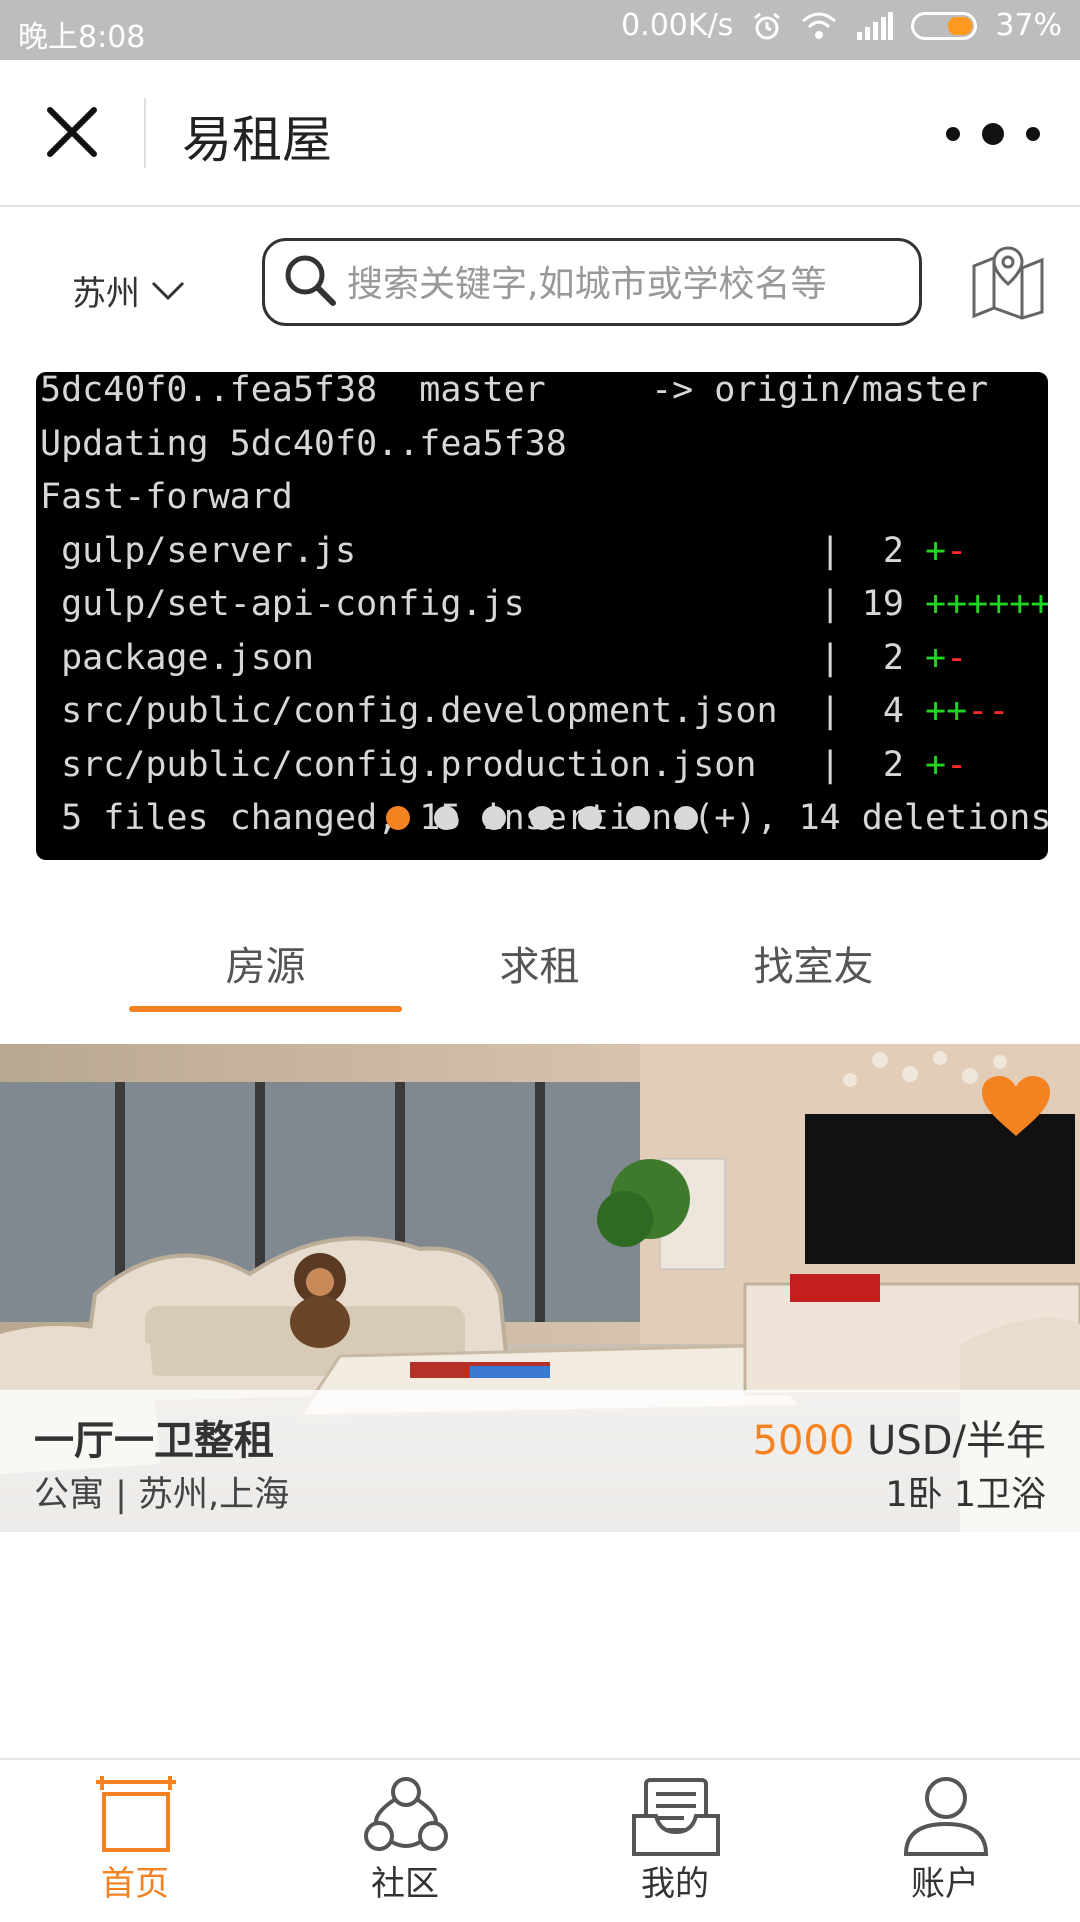  Describe the element at coordinates (803, 1441) in the screenshot. I see `price-value: 5000` at that location.